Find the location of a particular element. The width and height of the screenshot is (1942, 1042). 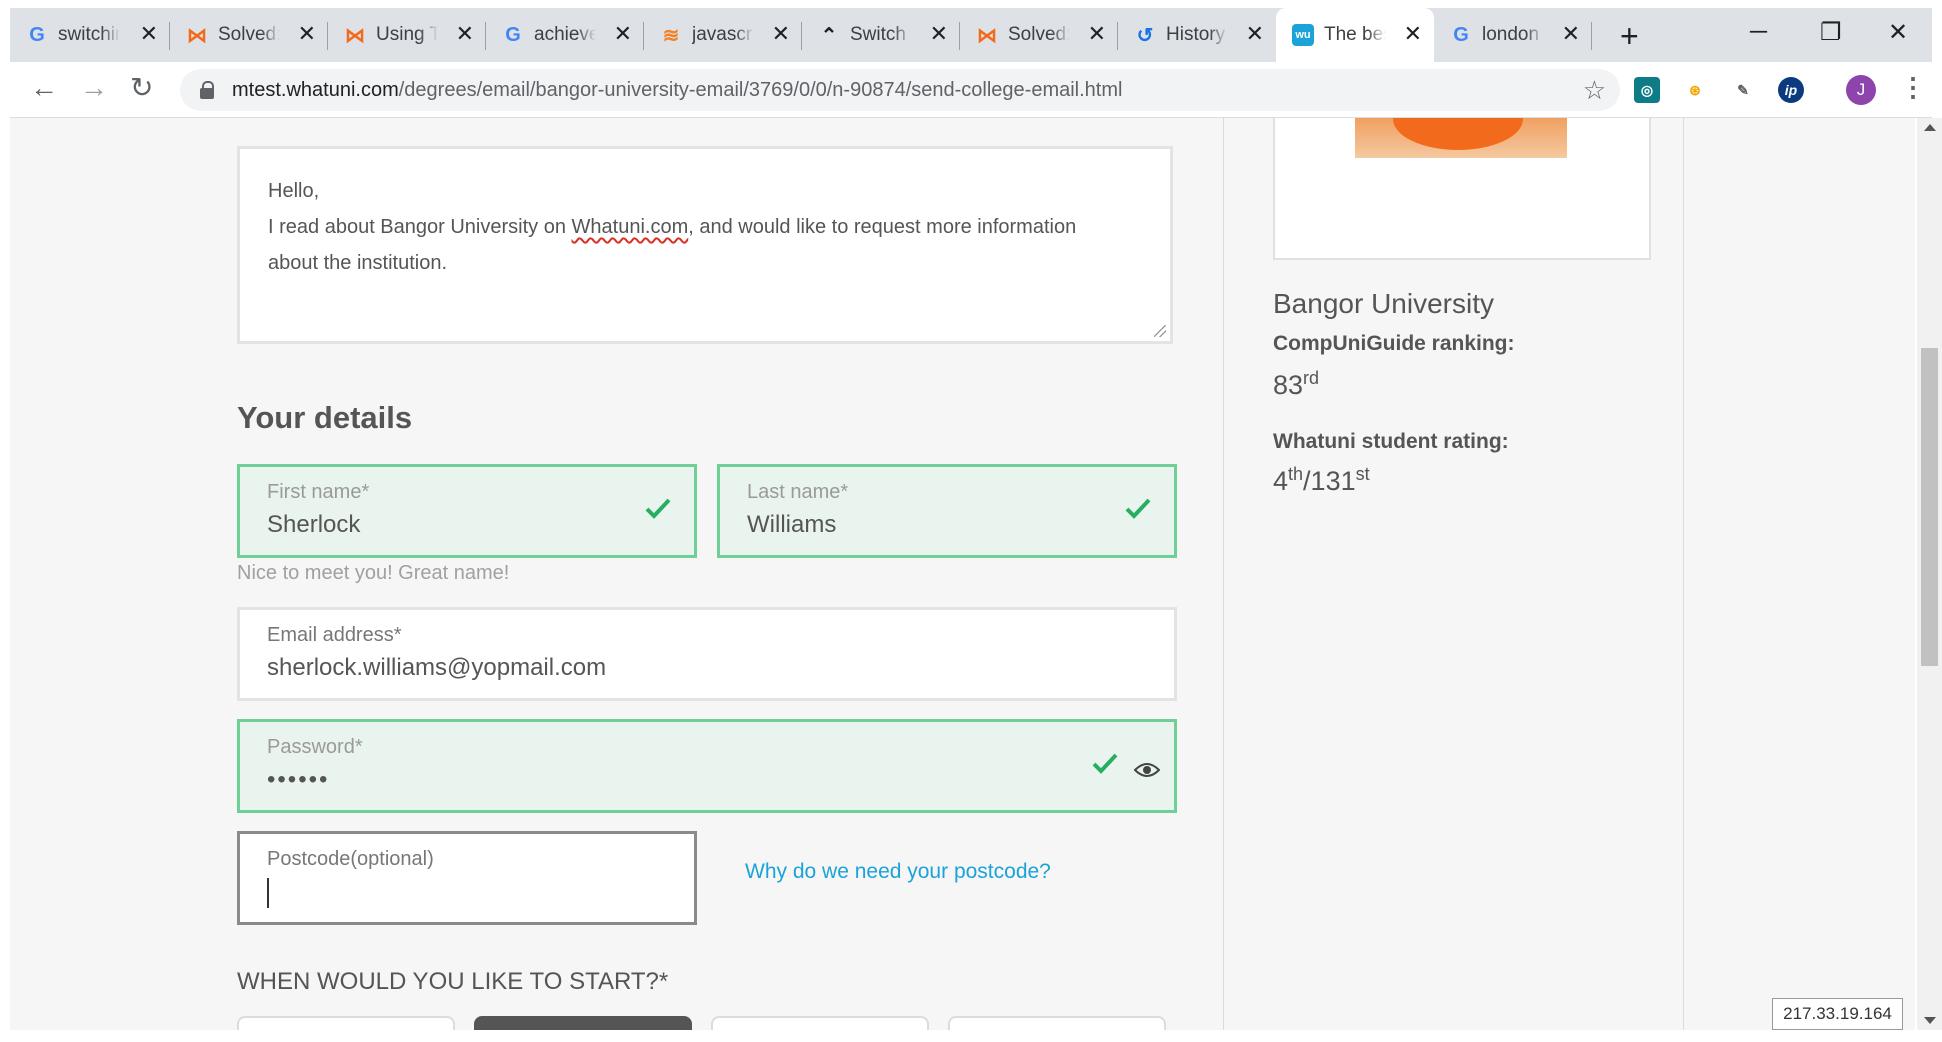

password-label: Password* is located at coordinates (315, 747).